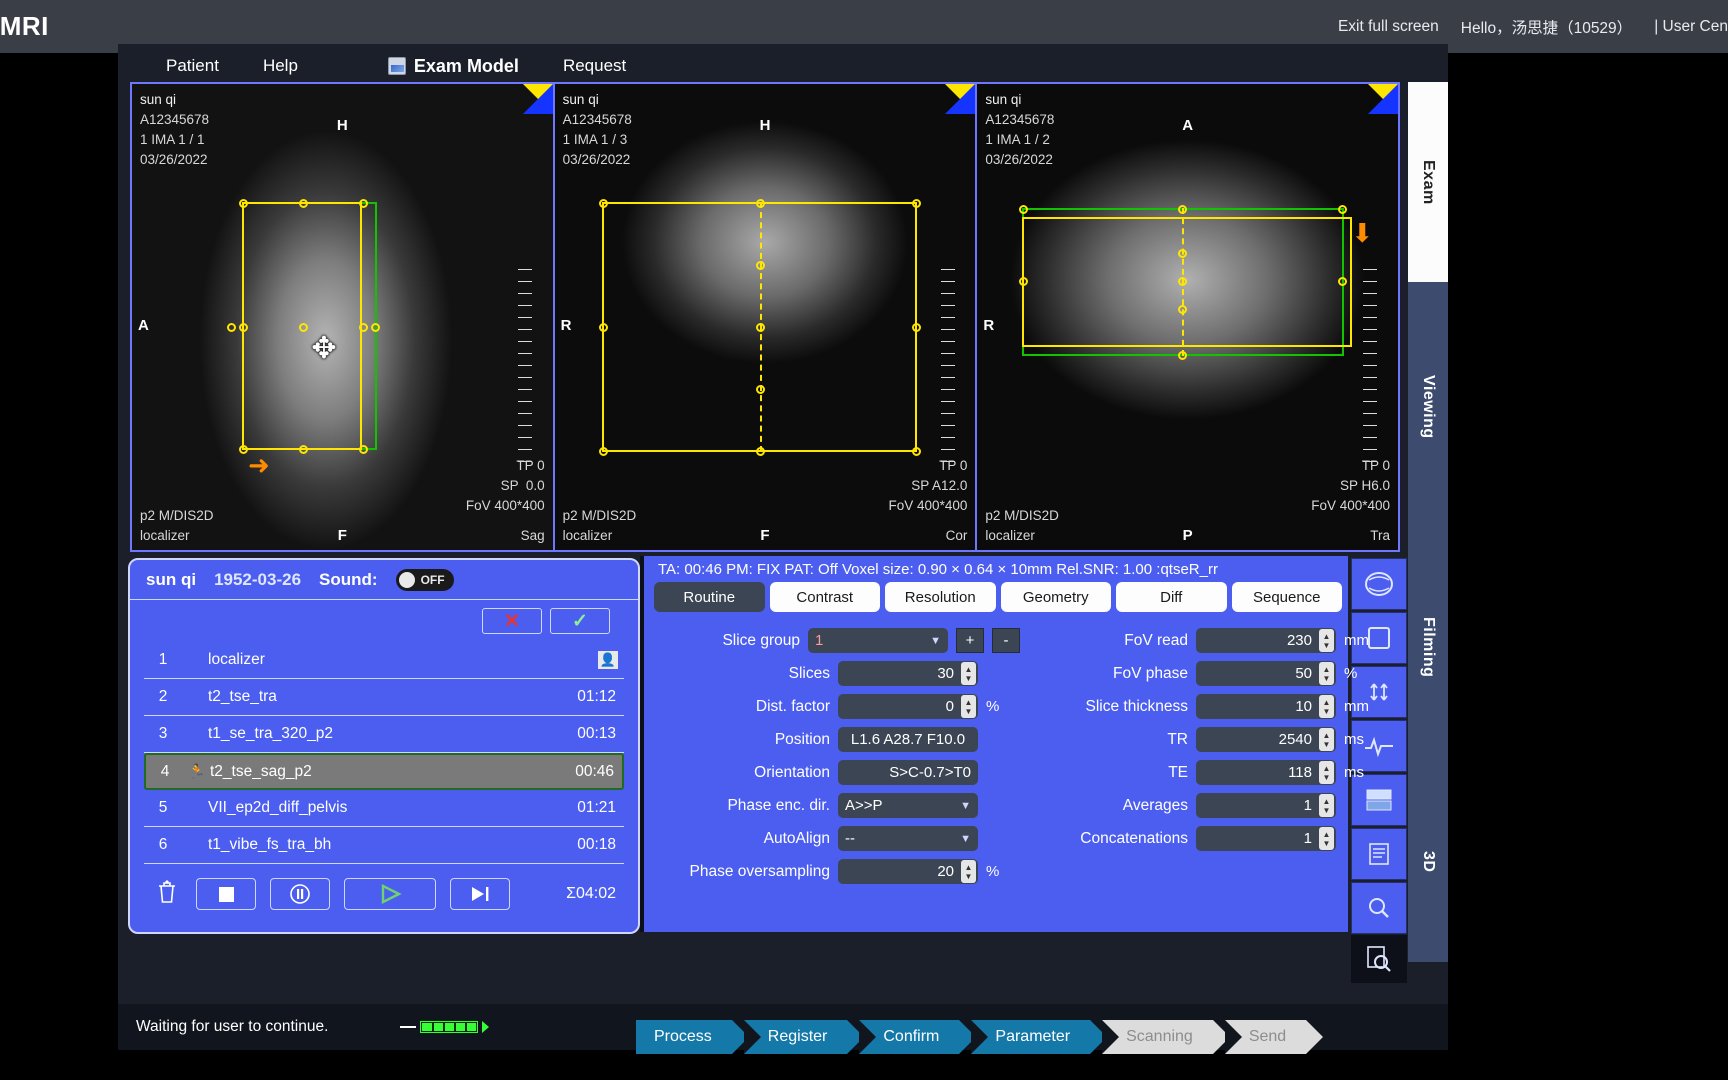 The width and height of the screenshot is (1728, 1080). Describe the element at coordinates (1388, 27) in the screenshot. I see `exit-full-screen-link: Exit full screen` at that location.